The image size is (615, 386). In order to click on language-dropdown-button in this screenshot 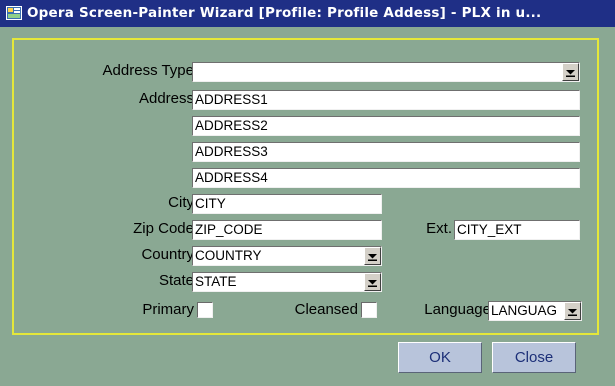, I will do `click(572, 311)`.